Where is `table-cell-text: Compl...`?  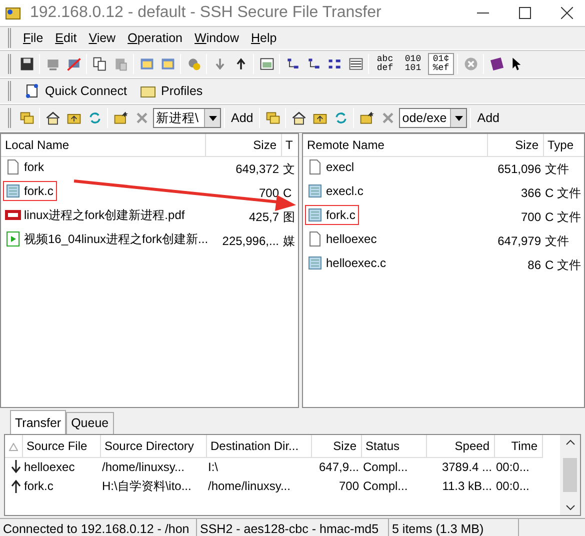 table-cell-text: Compl... is located at coordinates (385, 486).